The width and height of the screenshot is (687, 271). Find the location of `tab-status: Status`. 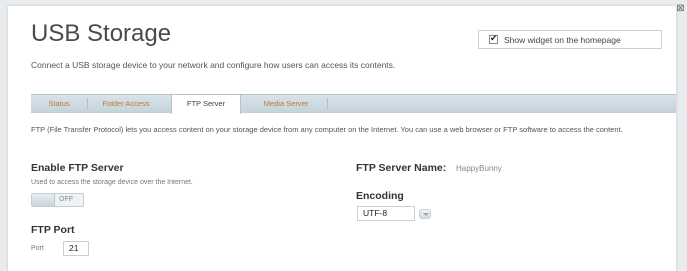

tab-status: Status is located at coordinates (59, 104).